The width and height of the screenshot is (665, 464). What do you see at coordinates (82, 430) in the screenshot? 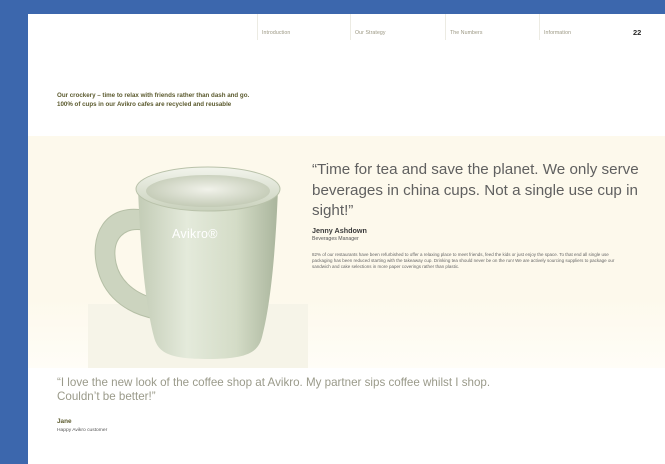
I see `customer-role: Happy Avikro customer` at bounding box center [82, 430].